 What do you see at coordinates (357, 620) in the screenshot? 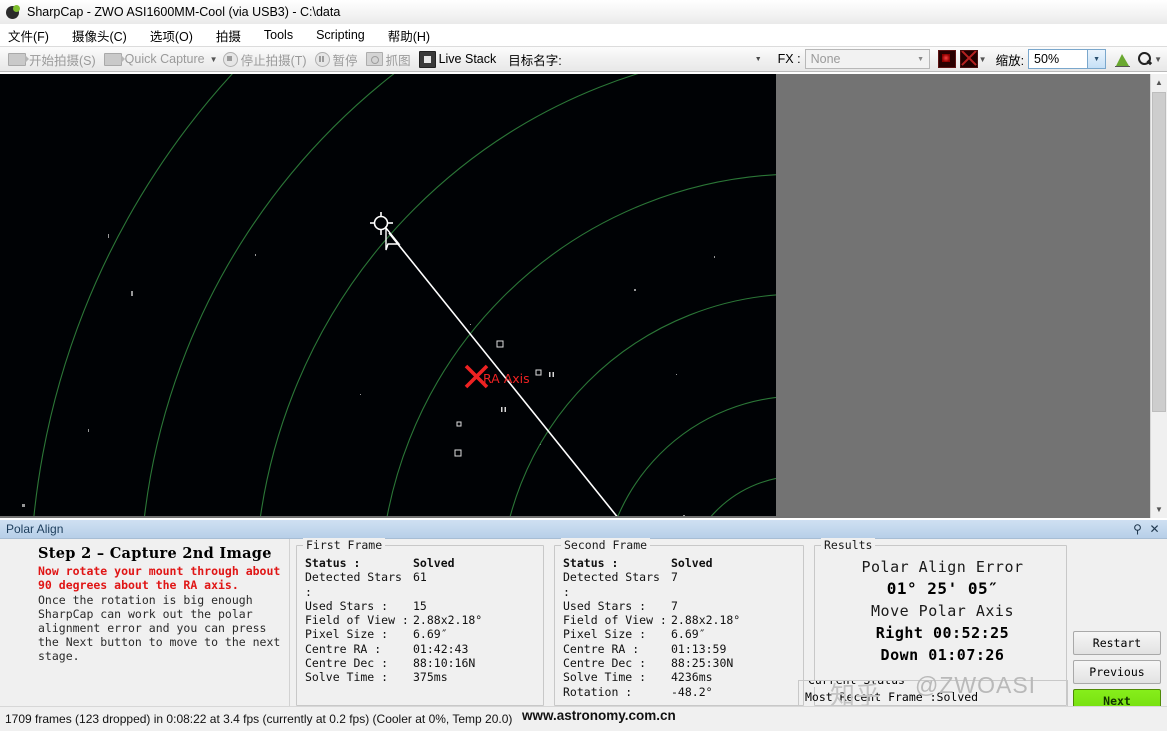
I see `row-key: Field of View :` at bounding box center [357, 620].